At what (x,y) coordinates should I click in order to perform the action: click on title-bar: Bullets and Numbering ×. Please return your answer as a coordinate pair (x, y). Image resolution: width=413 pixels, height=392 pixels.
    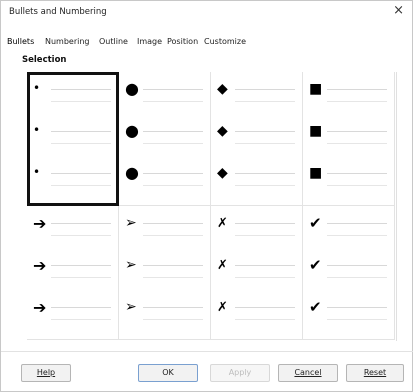
    Looking at the image, I should click on (206, 12).